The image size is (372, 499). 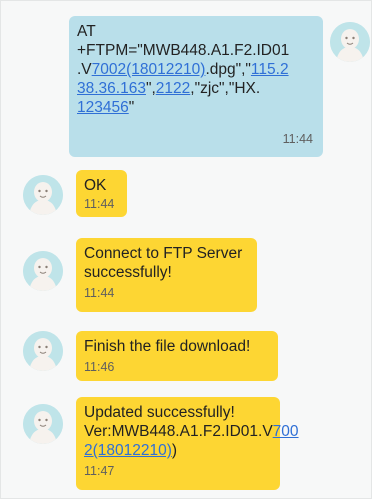 I want to click on message-line: +FTPM="MWB448.A1.F2.ID01, so click(x=196, y=50).